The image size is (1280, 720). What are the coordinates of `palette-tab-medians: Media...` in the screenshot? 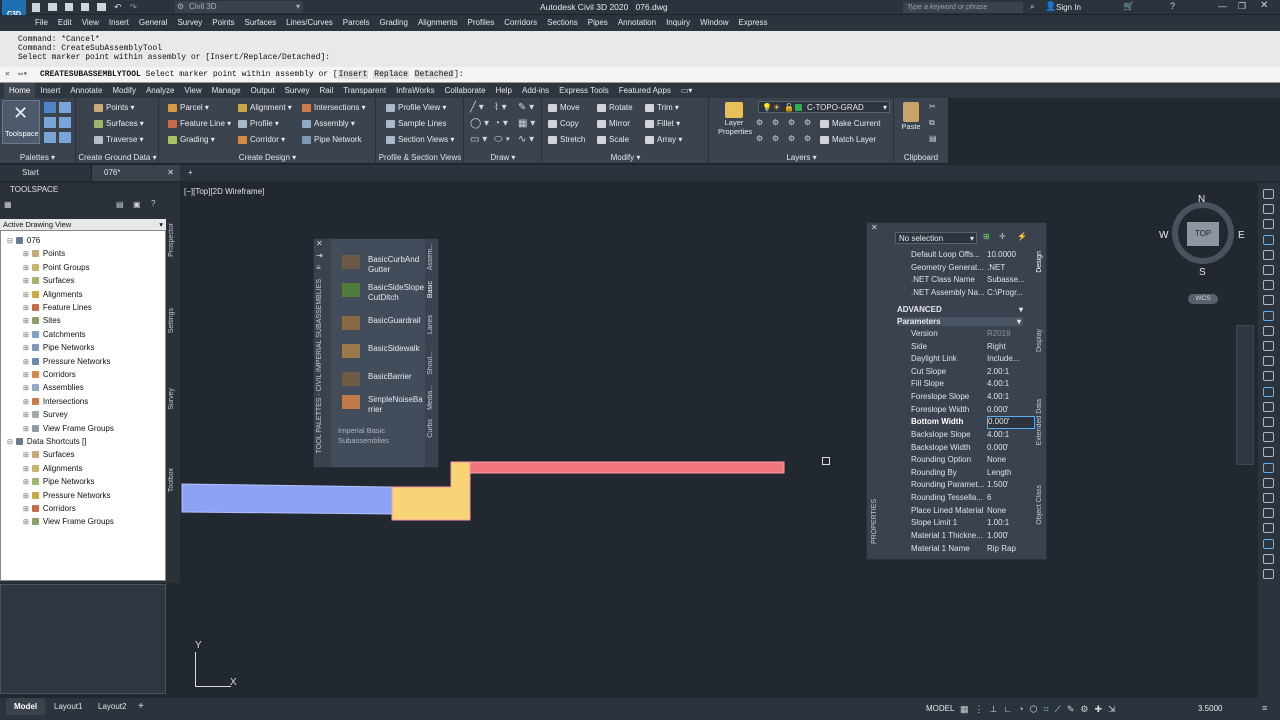 It's located at (430, 397).